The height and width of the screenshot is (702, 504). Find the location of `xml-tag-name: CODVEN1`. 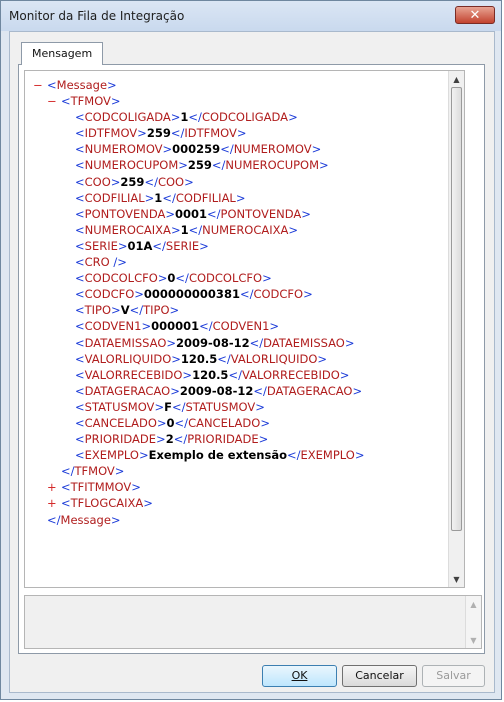

xml-tag-name: CODVEN1 is located at coordinates (113, 326).